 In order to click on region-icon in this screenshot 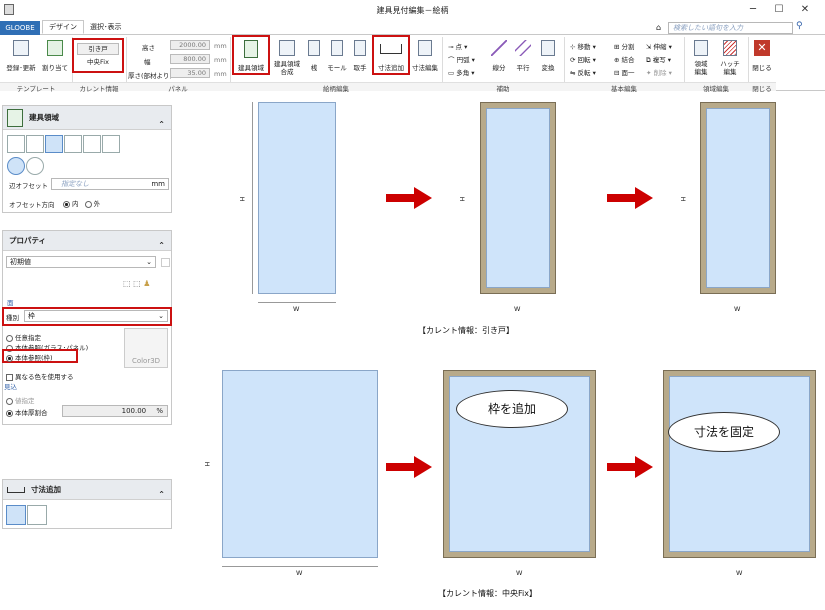, I will do `click(701, 48)`.